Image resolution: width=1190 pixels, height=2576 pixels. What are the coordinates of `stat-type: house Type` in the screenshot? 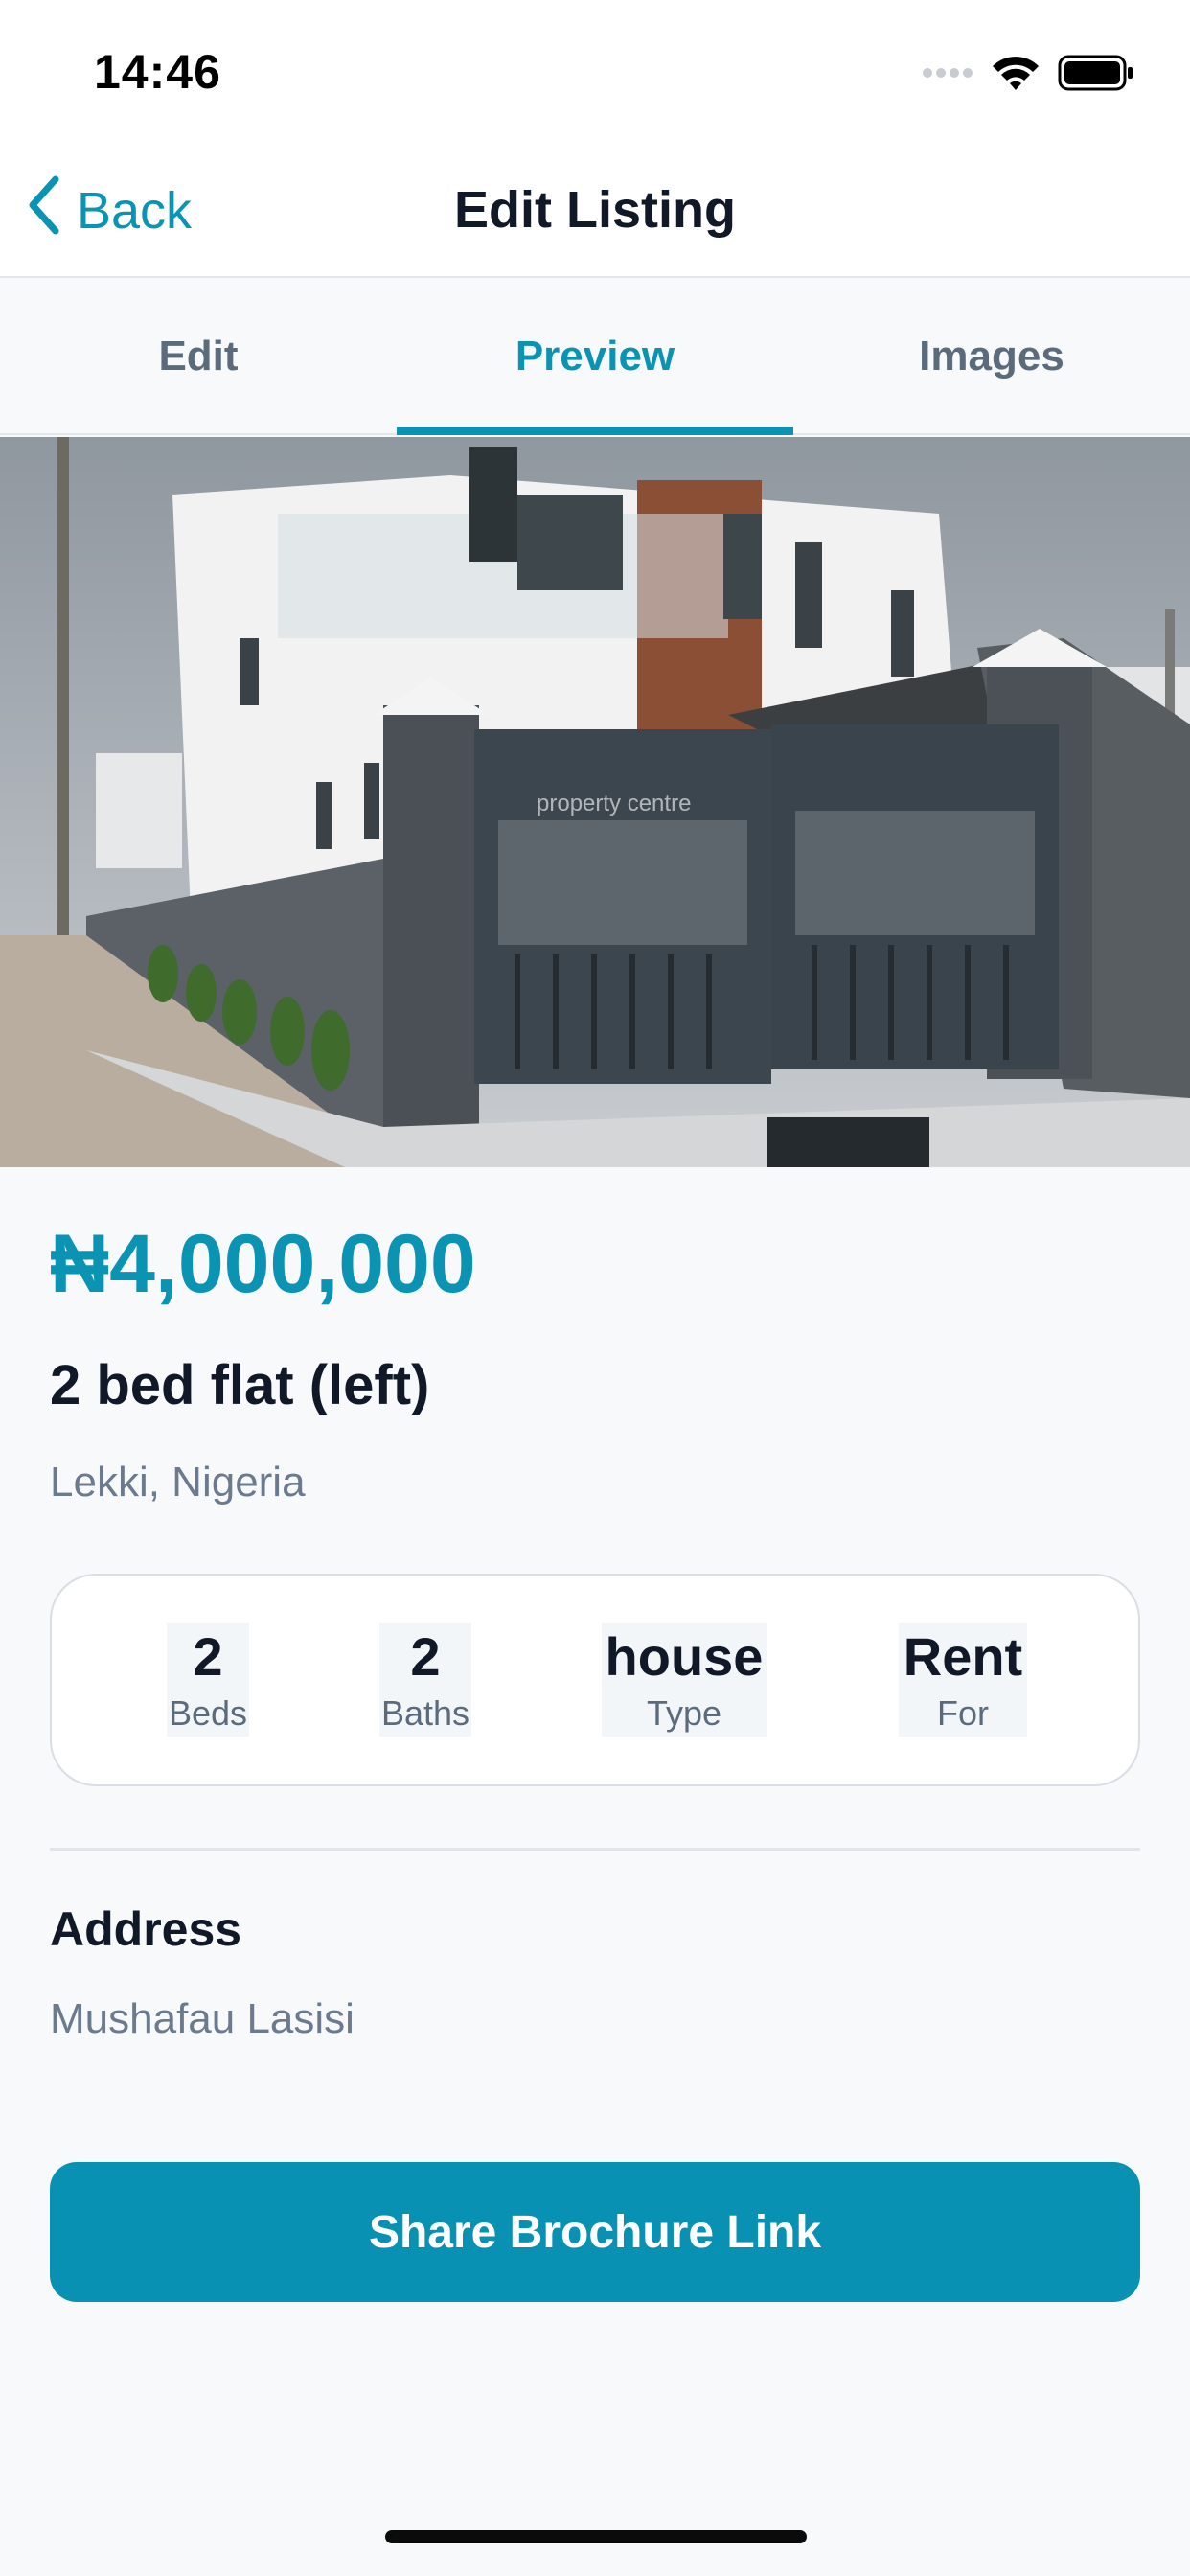 It's located at (684, 1679).